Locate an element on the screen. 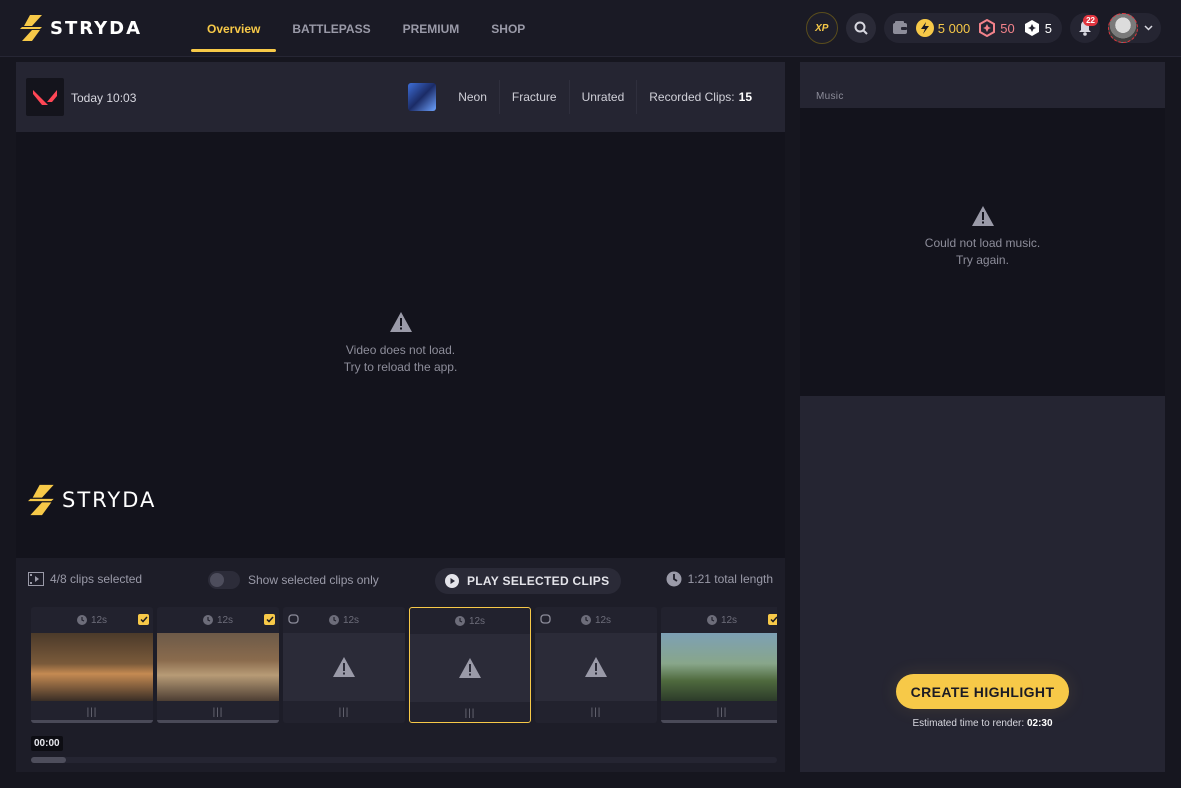 The image size is (1181, 788). profile-menu is located at coordinates (1134, 28).